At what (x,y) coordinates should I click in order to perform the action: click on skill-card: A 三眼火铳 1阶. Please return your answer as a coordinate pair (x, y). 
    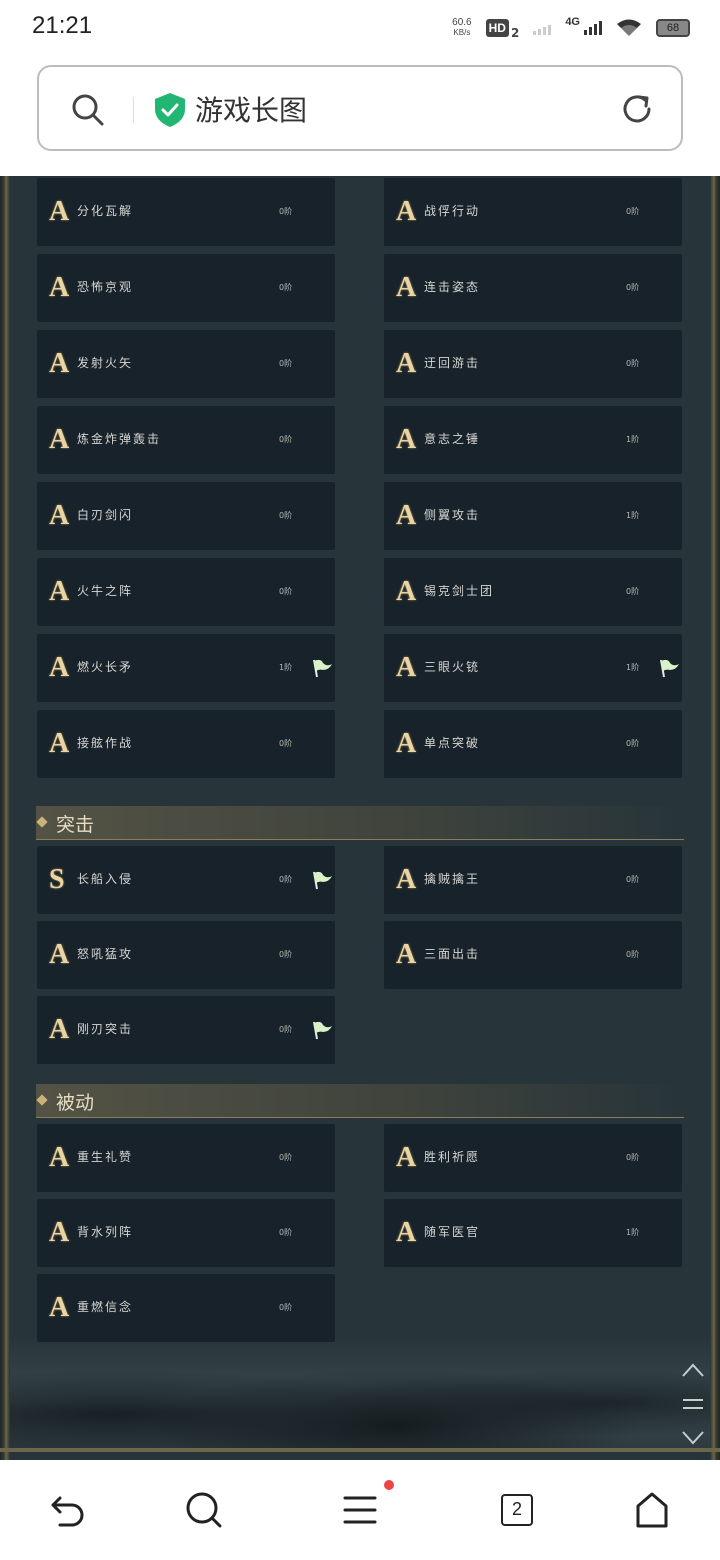
    Looking at the image, I should click on (533, 668).